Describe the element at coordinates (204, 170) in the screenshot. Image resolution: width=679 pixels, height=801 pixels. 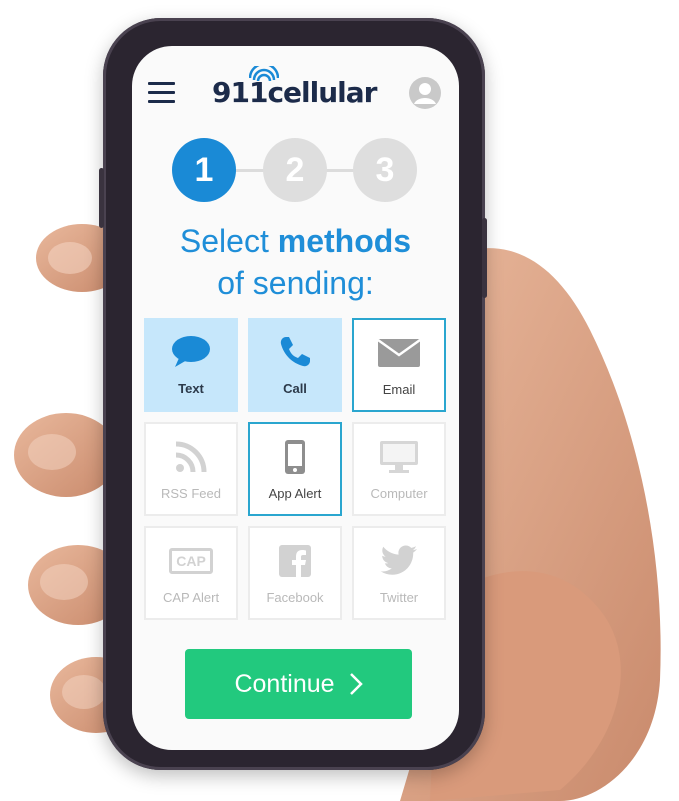
I see `step-1: 1` at that location.